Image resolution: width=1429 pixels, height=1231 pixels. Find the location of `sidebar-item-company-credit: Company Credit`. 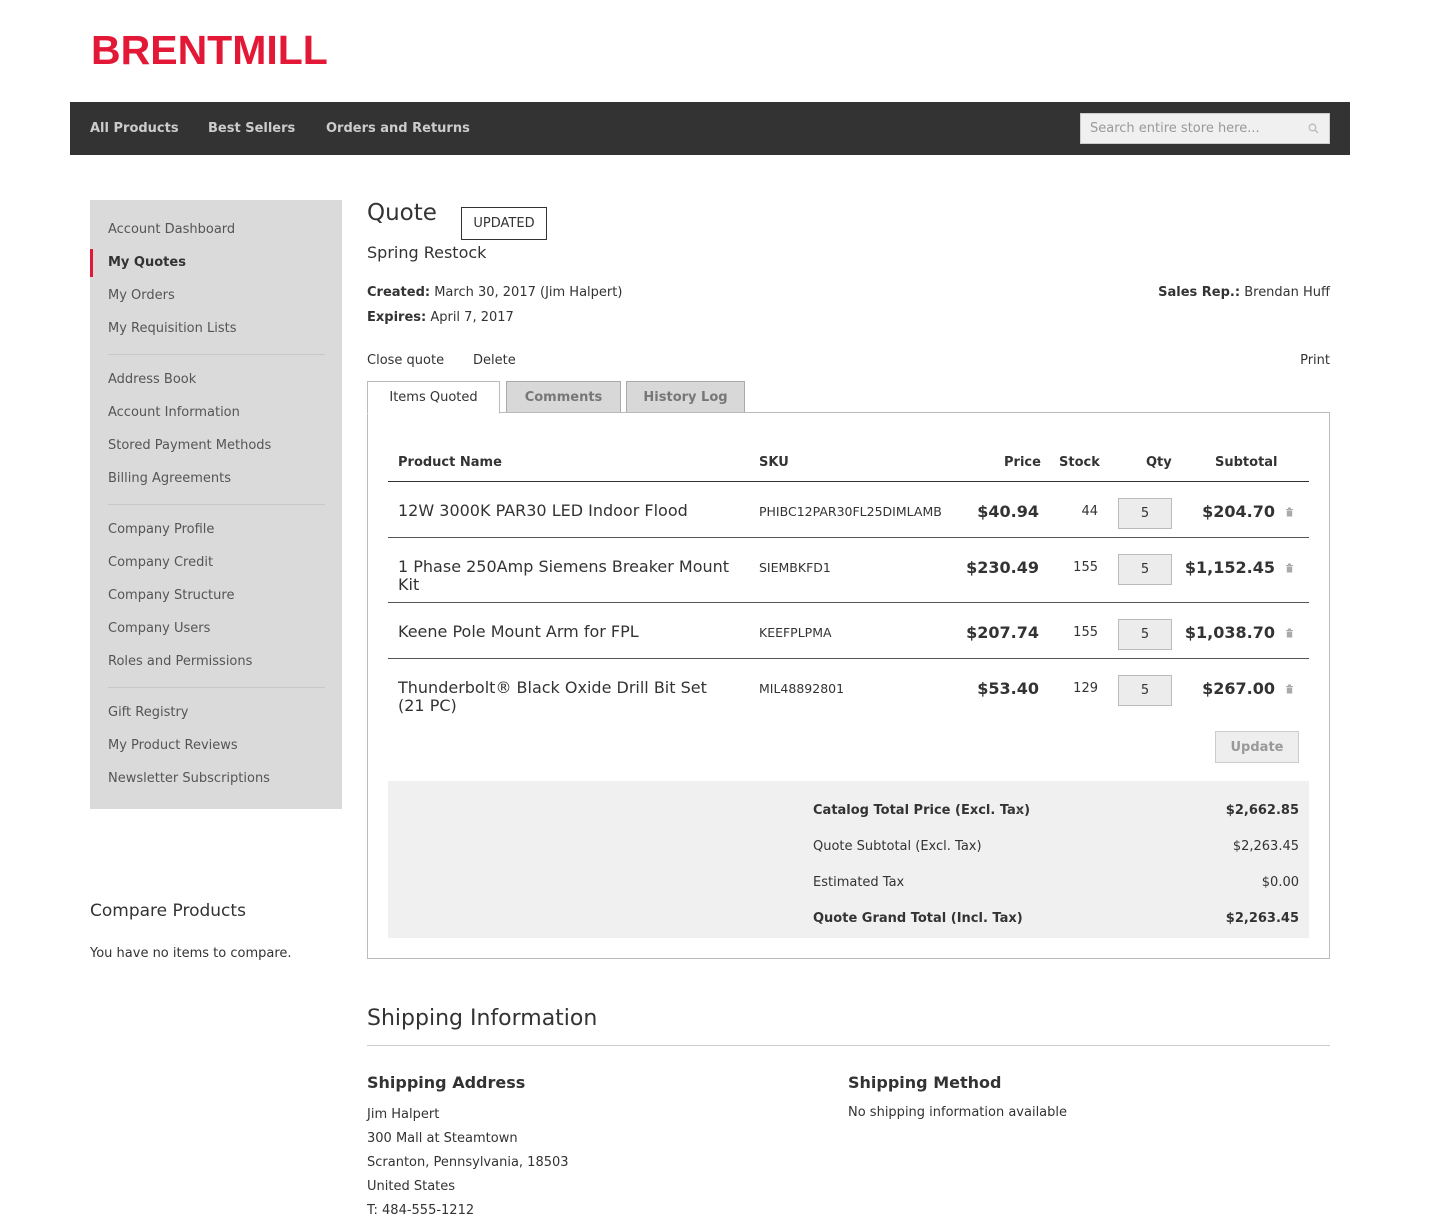

sidebar-item-company-credit: Company Credit is located at coordinates (160, 563).